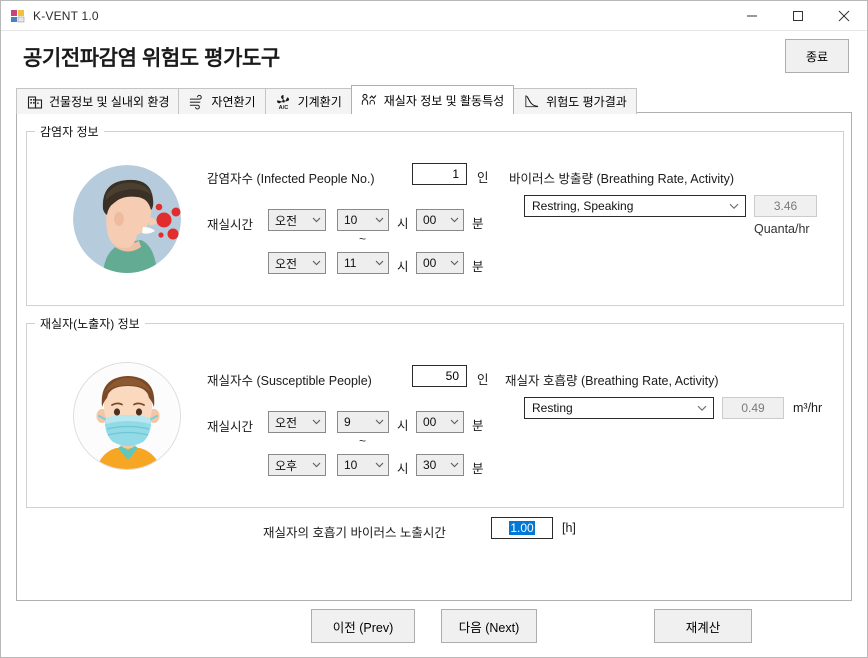  What do you see at coordinates (752, 16) in the screenshot?
I see `minimize-icon` at bounding box center [752, 16].